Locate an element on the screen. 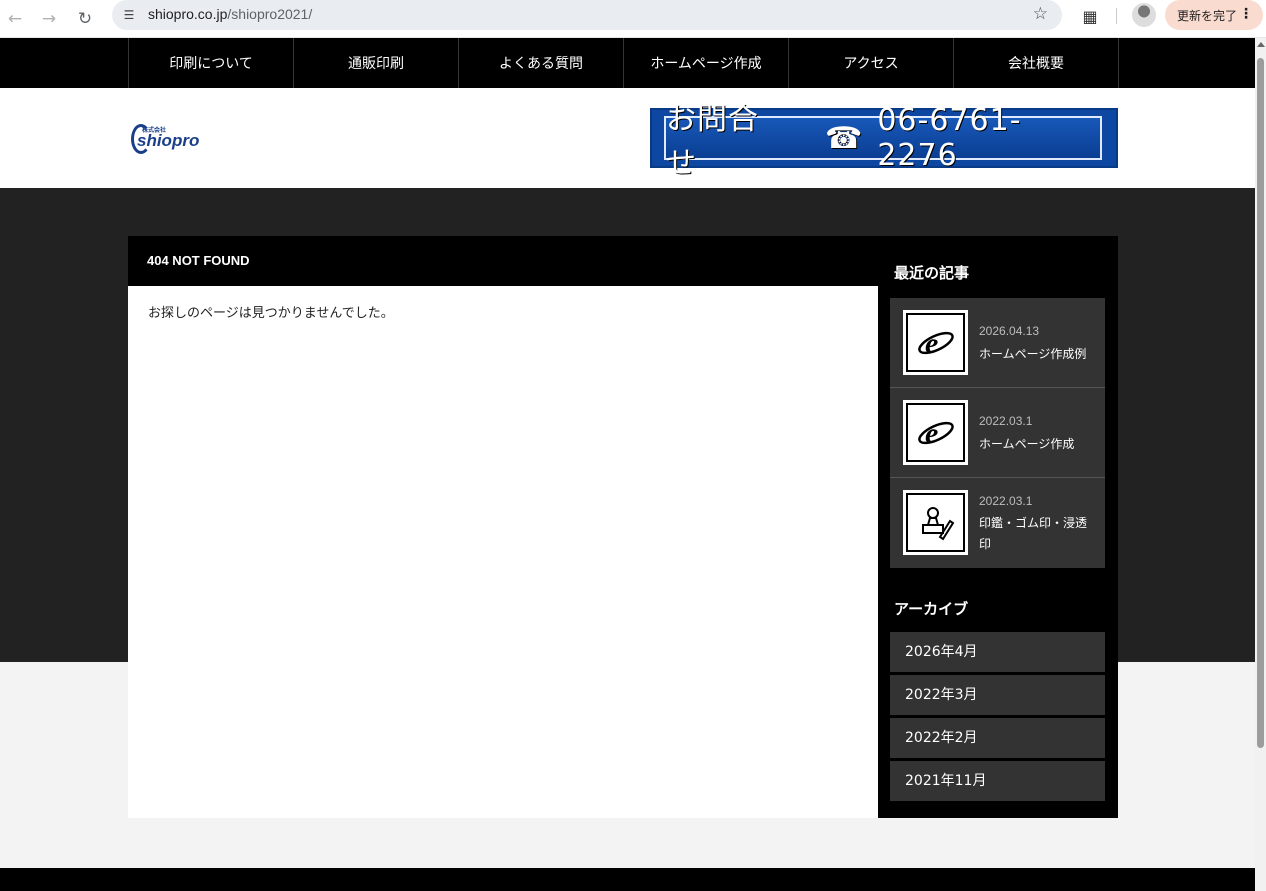 This screenshot has width=1266, height=891. archive-item: 2022年2月 is located at coordinates (997, 738).